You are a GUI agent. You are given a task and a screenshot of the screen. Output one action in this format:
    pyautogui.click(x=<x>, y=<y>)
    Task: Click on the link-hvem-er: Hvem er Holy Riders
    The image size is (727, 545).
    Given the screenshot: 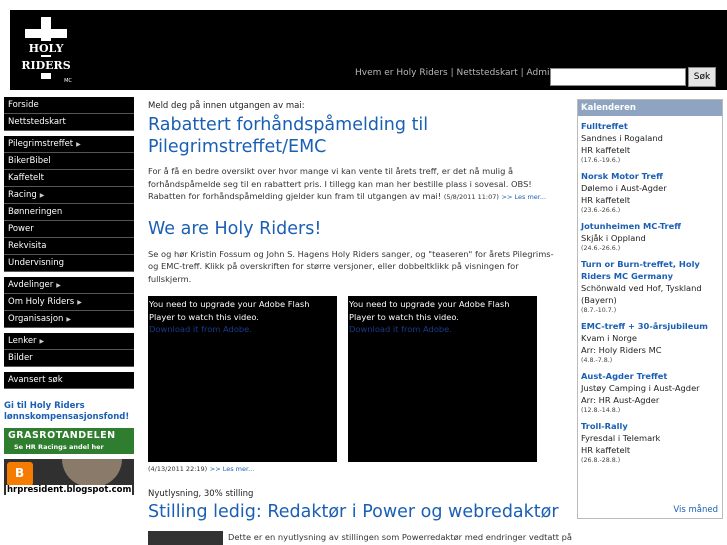 What is the action you would take?
    pyautogui.click(x=401, y=73)
    